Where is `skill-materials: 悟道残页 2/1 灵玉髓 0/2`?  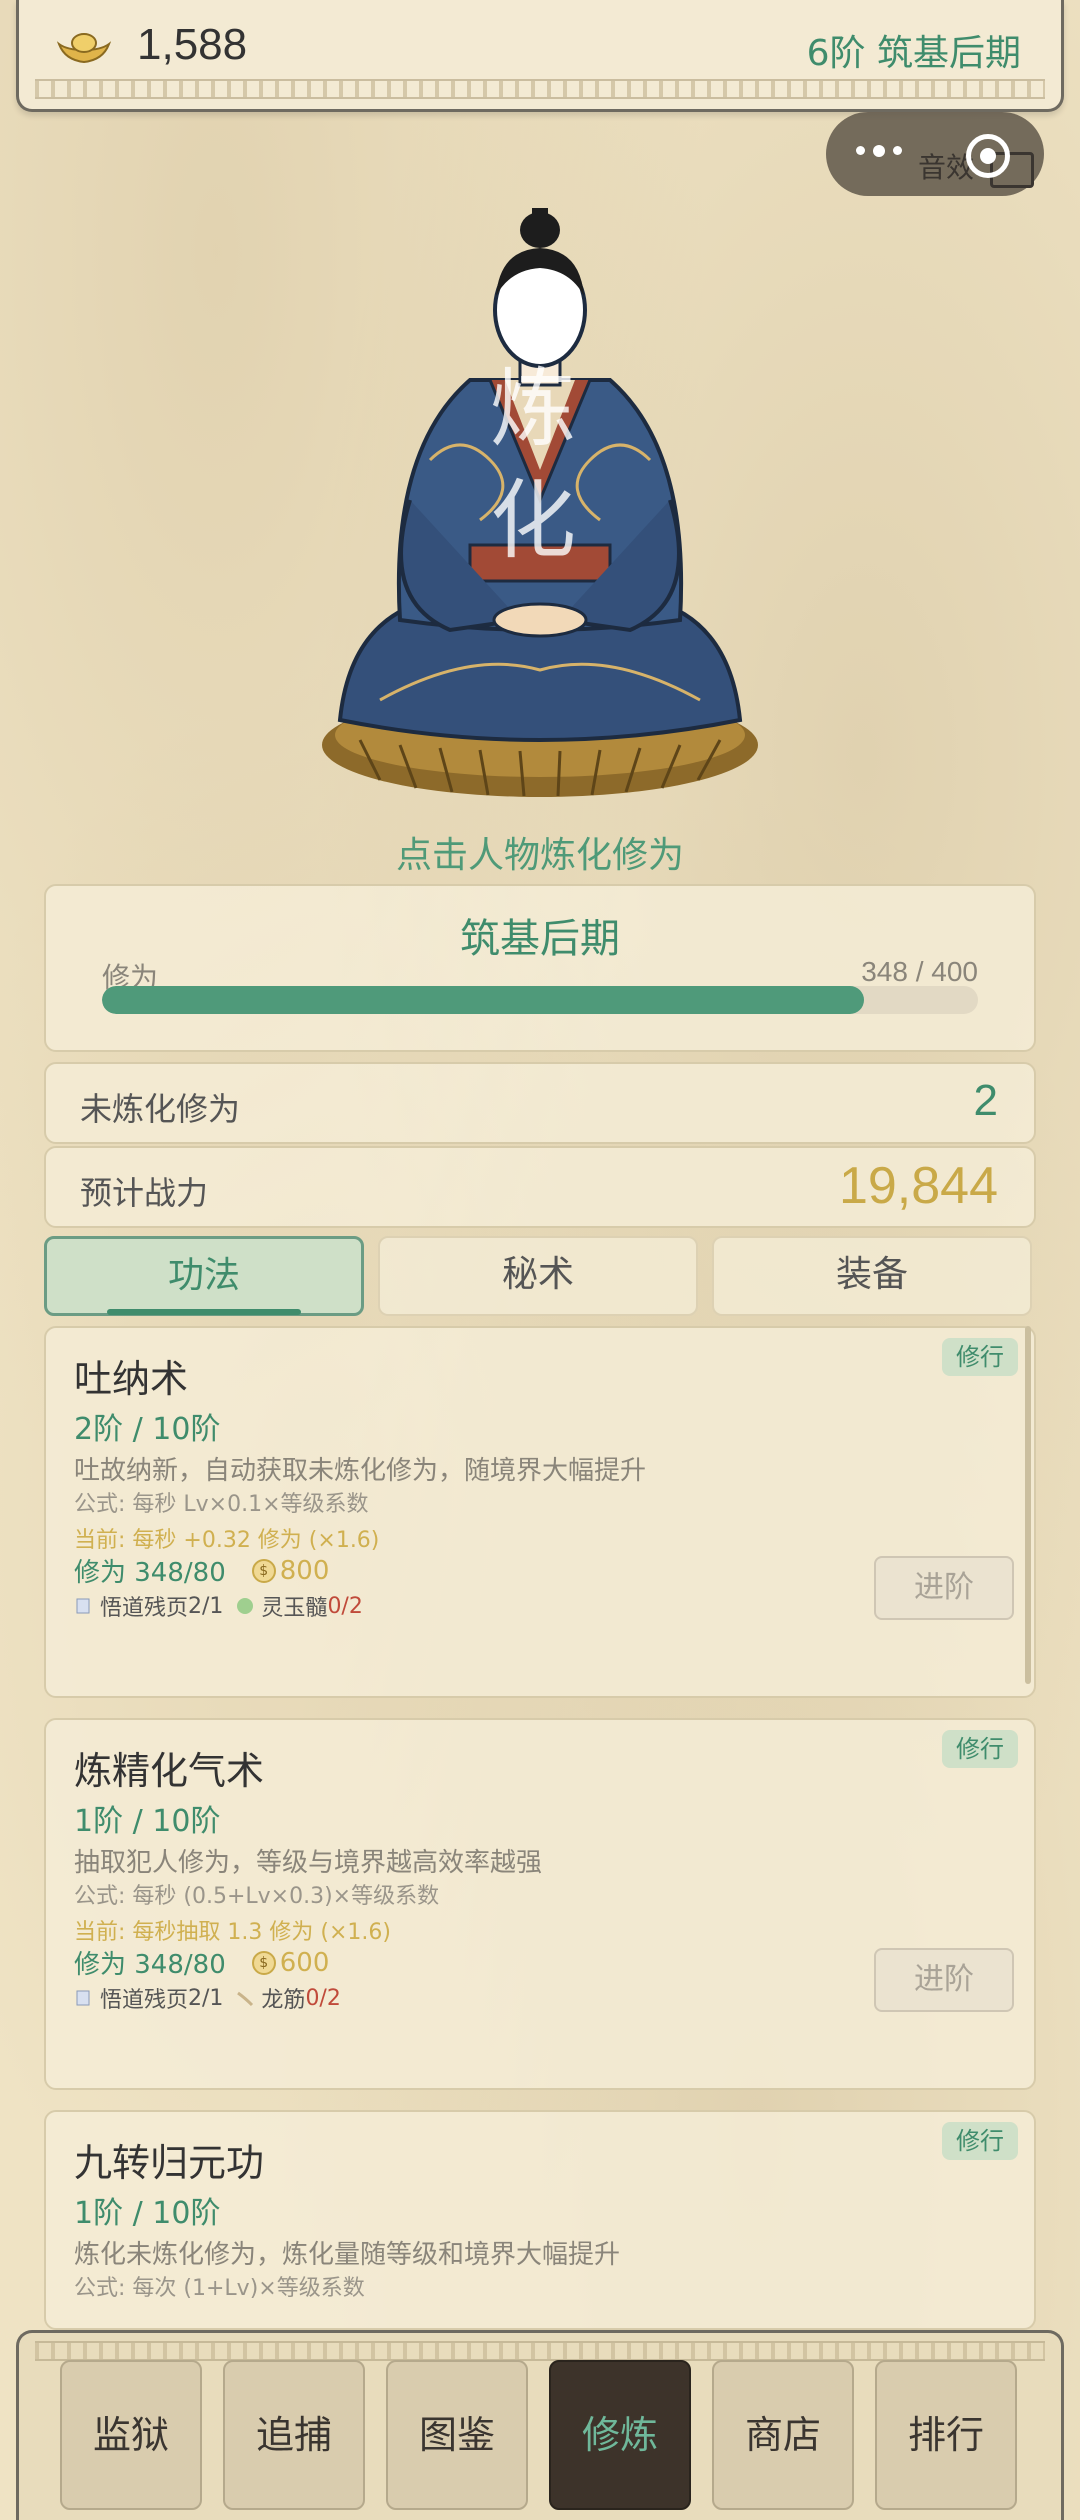 skill-materials: 悟道残页 2/1 灵玉髓 0/2 is located at coordinates (218, 1606).